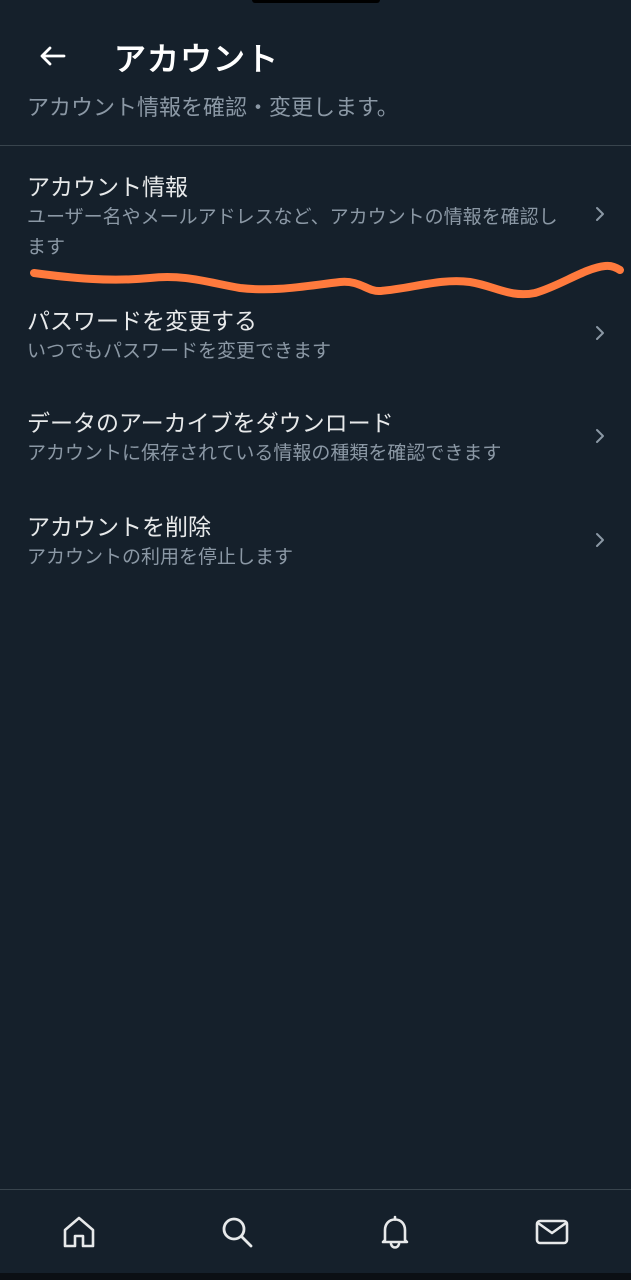  What do you see at coordinates (160, 557) in the screenshot?
I see `menu-item-description: アカウントの利用を停止します` at bounding box center [160, 557].